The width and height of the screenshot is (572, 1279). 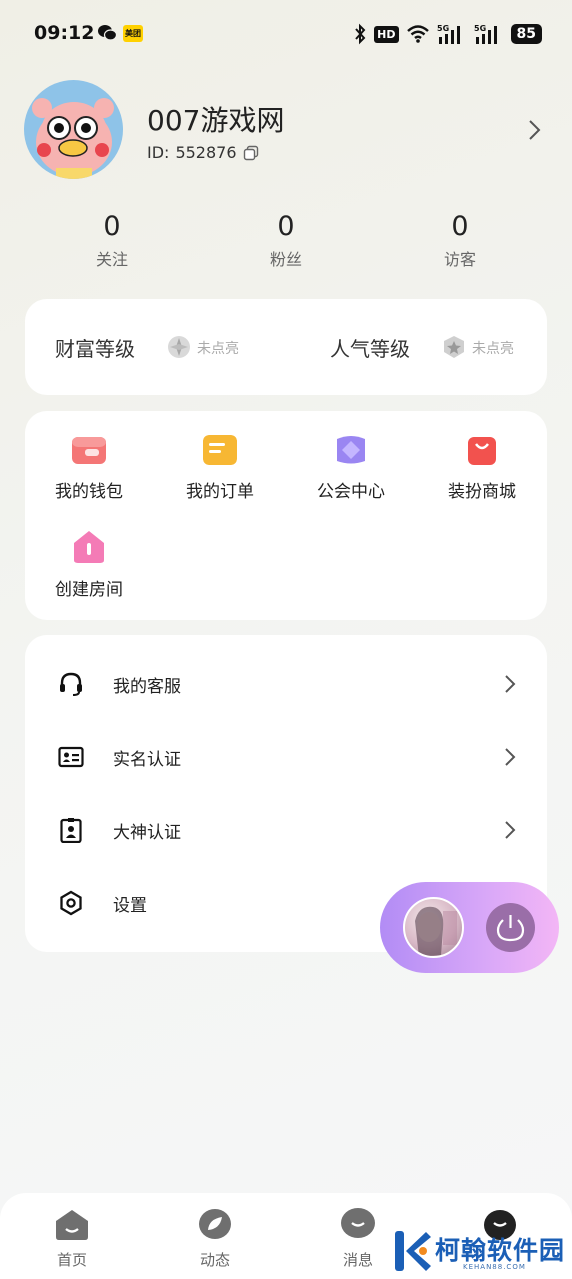 What do you see at coordinates (493, 349) in the screenshot?
I see `popularity-level-state: 未点亮` at bounding box center [493, 349].